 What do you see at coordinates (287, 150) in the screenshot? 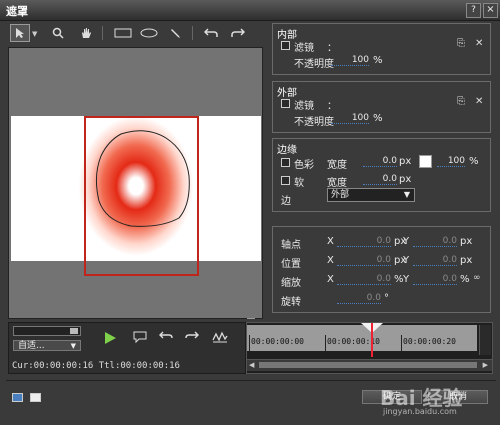
I see `edge-title: 边缘` at bounding box center [287, 150].